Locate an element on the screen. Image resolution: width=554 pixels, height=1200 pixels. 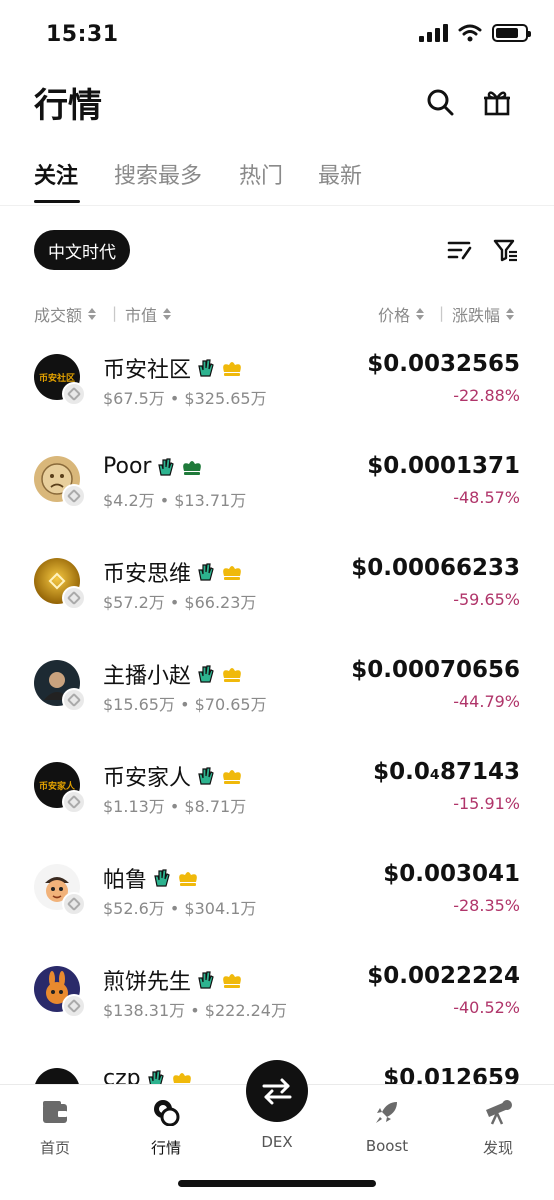
token-name: 主播小赵 is located at coordinates (173, 674).